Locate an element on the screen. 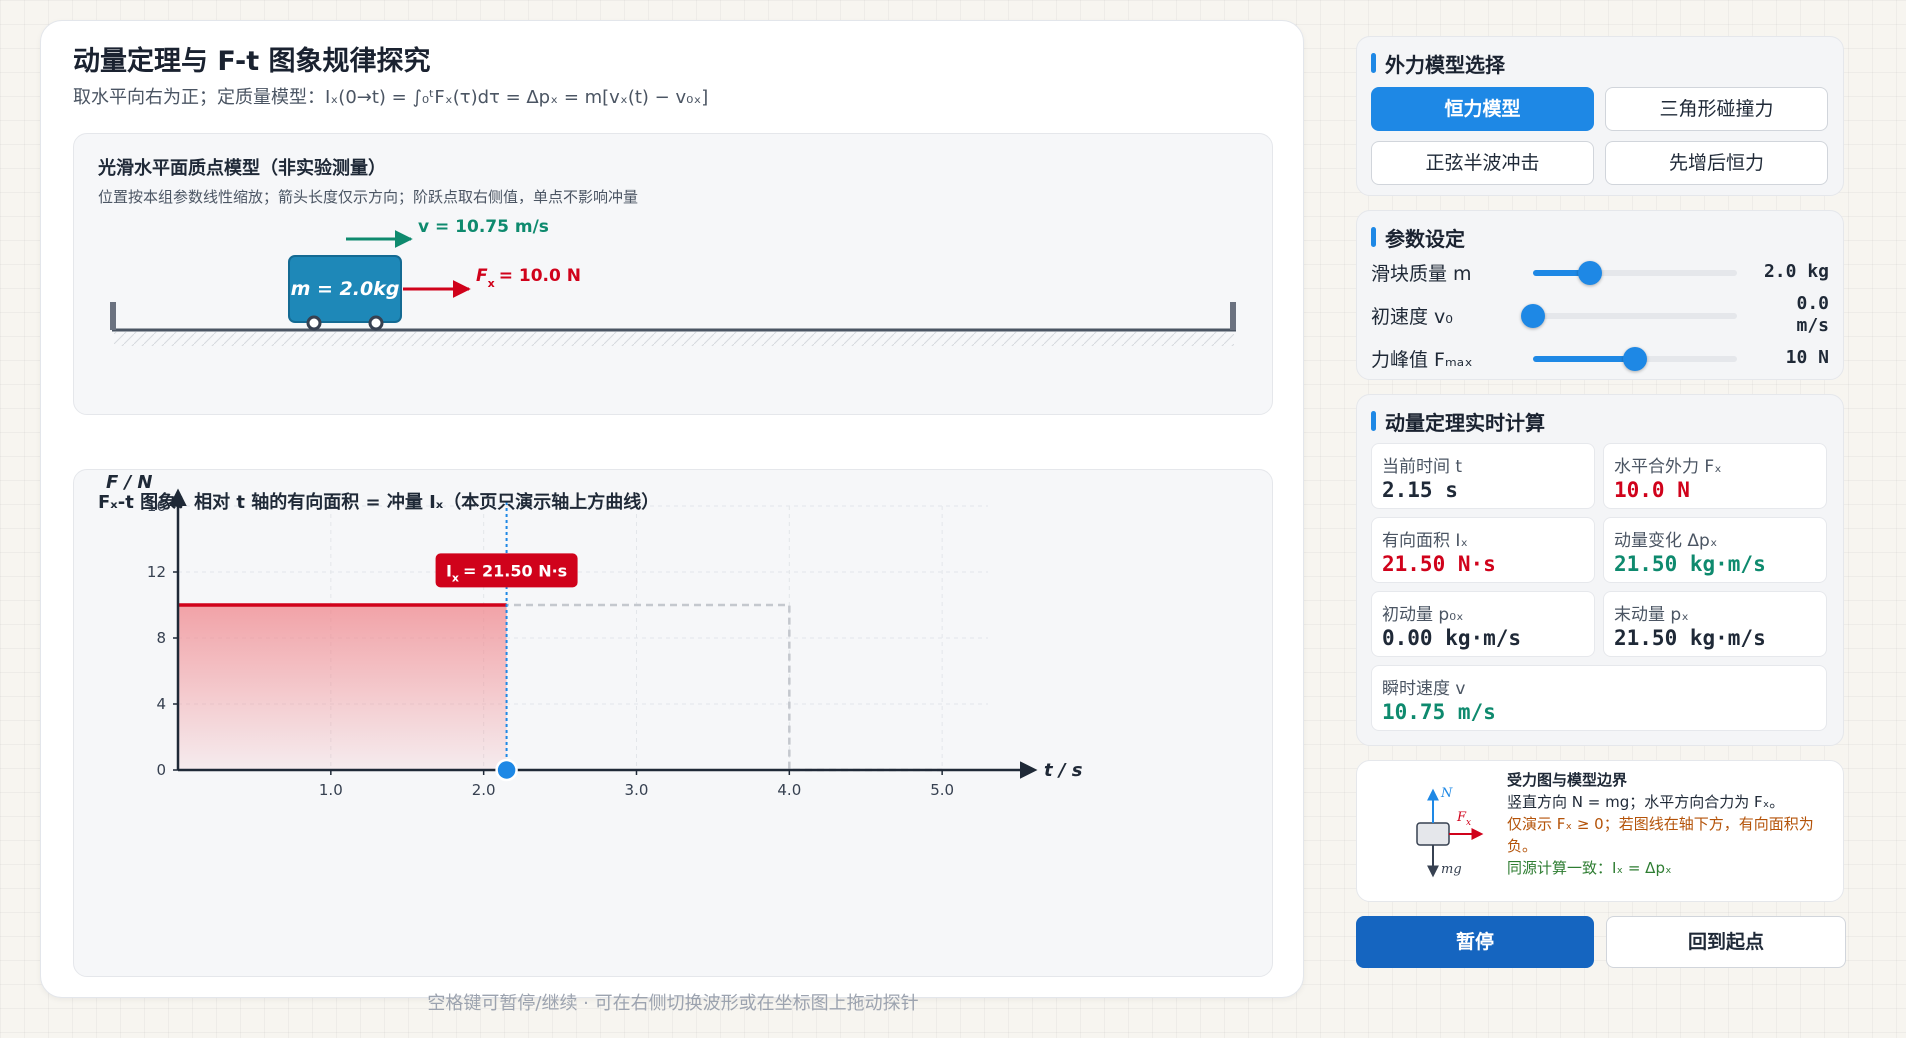  block-mass-label: m = 2.0kg is located at coordinates (345, 289).